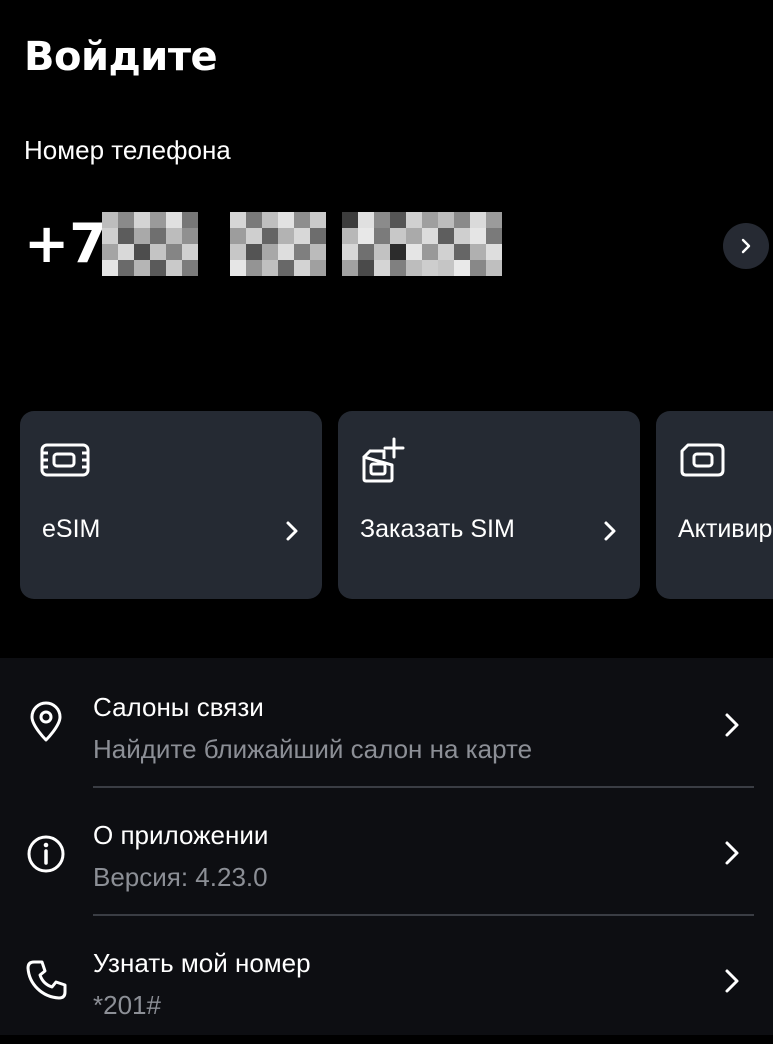 This screenshot has width=773, height=1044. Describe the element at coordinates (714, 505) in the screenshot. I see `activate-sim-card: Активир` at that location.